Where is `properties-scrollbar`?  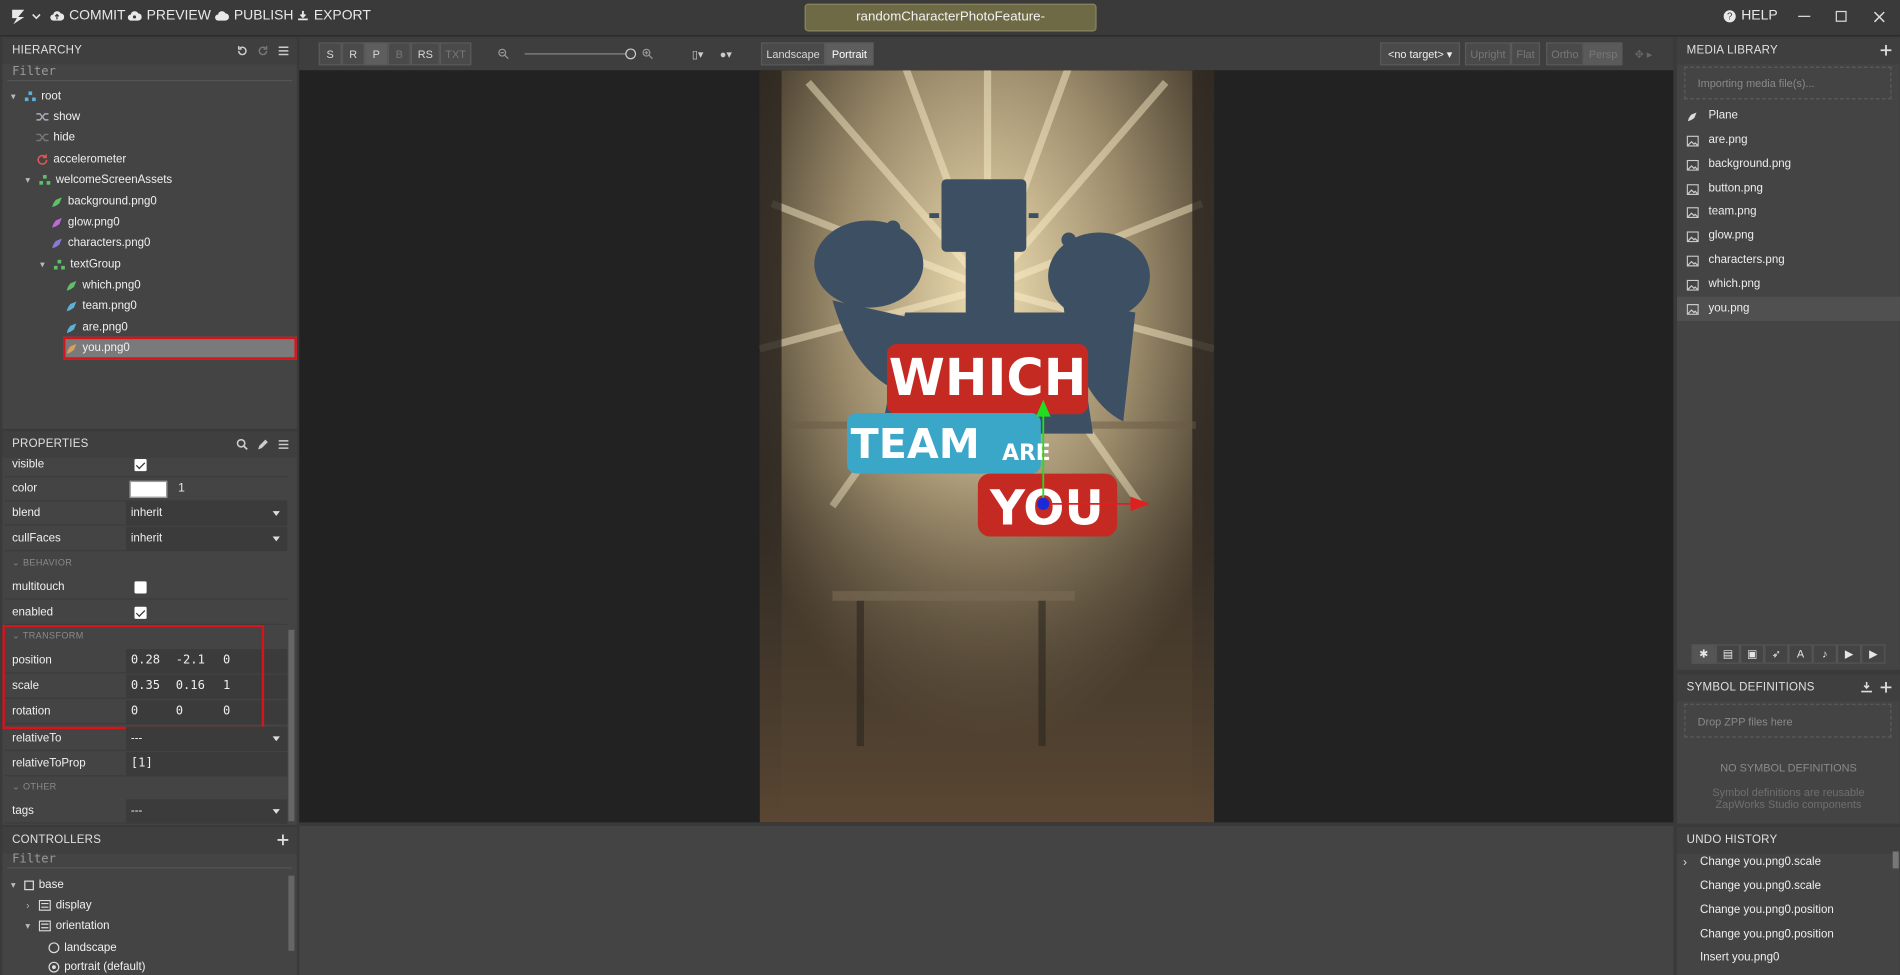
properties-scrollbar is located at coordinates (291, 725).